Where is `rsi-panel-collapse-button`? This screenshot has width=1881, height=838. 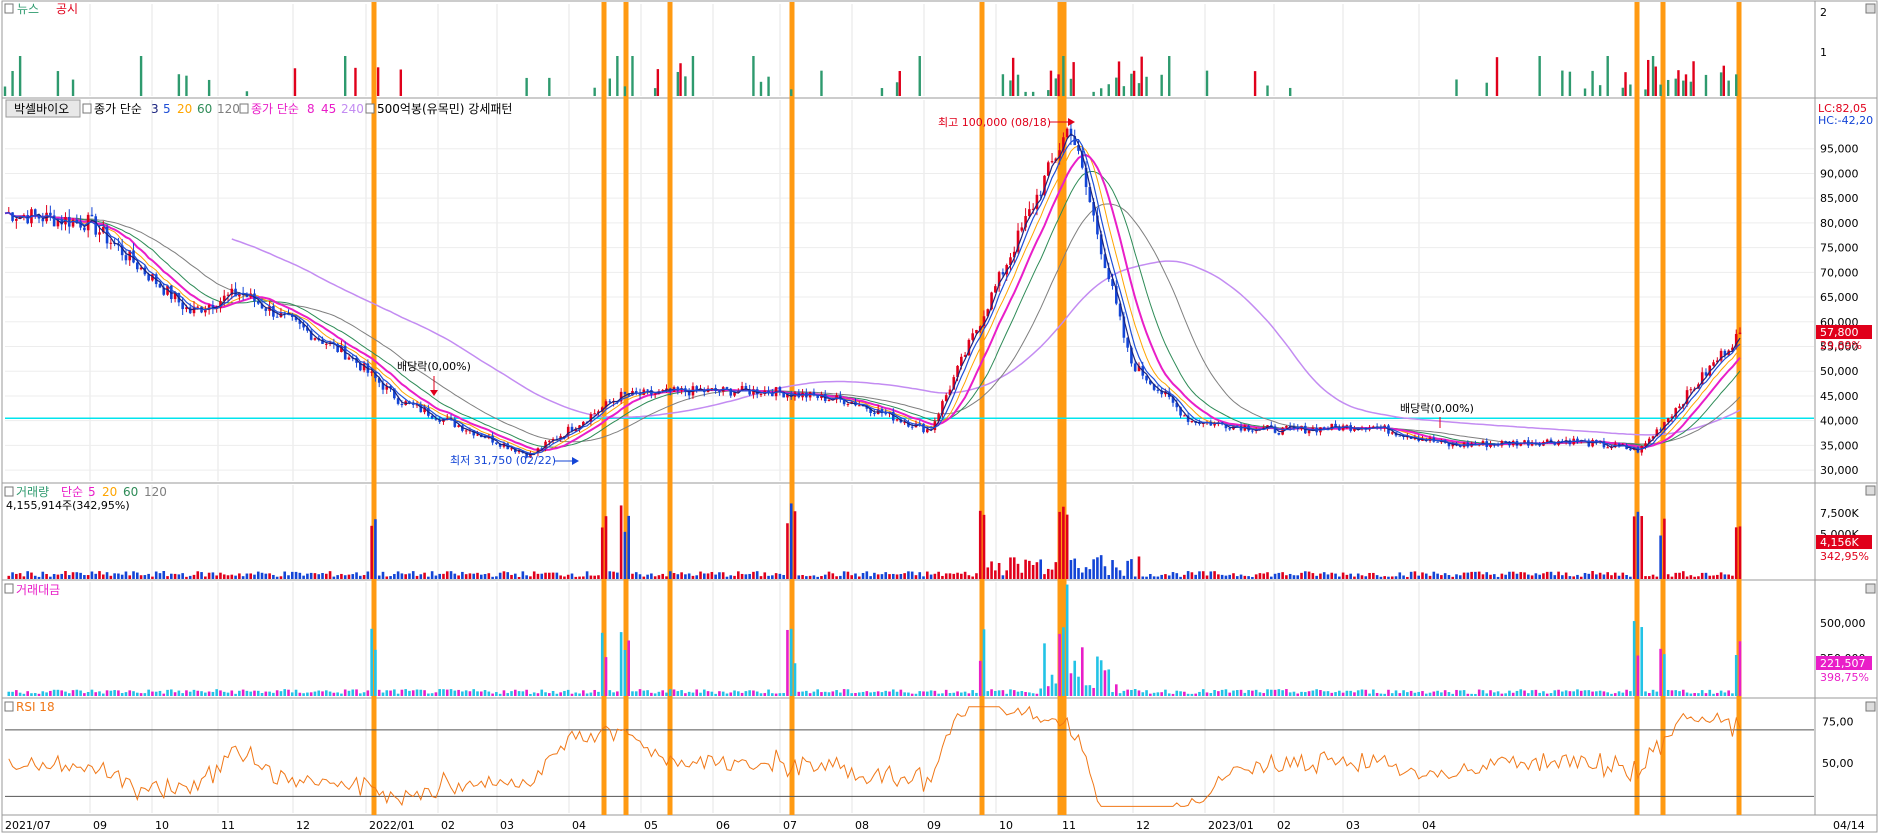 rsi-panel-collapse-button is located at coordinates (1870, 706).